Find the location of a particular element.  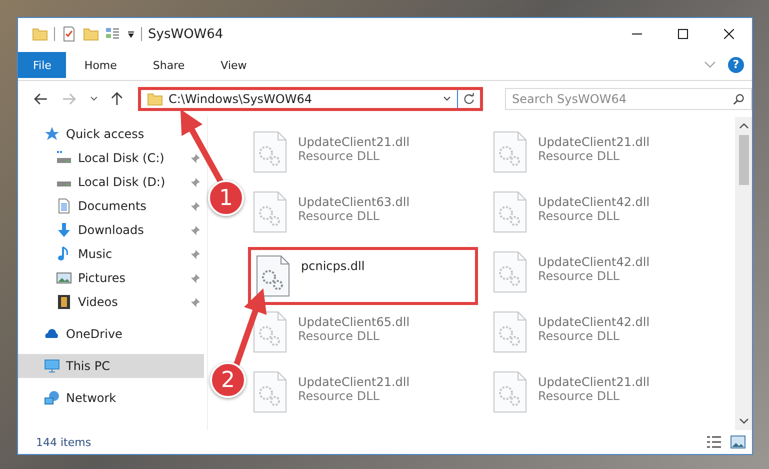

sidebar-item: Documents is located at coordinates (111, 206).